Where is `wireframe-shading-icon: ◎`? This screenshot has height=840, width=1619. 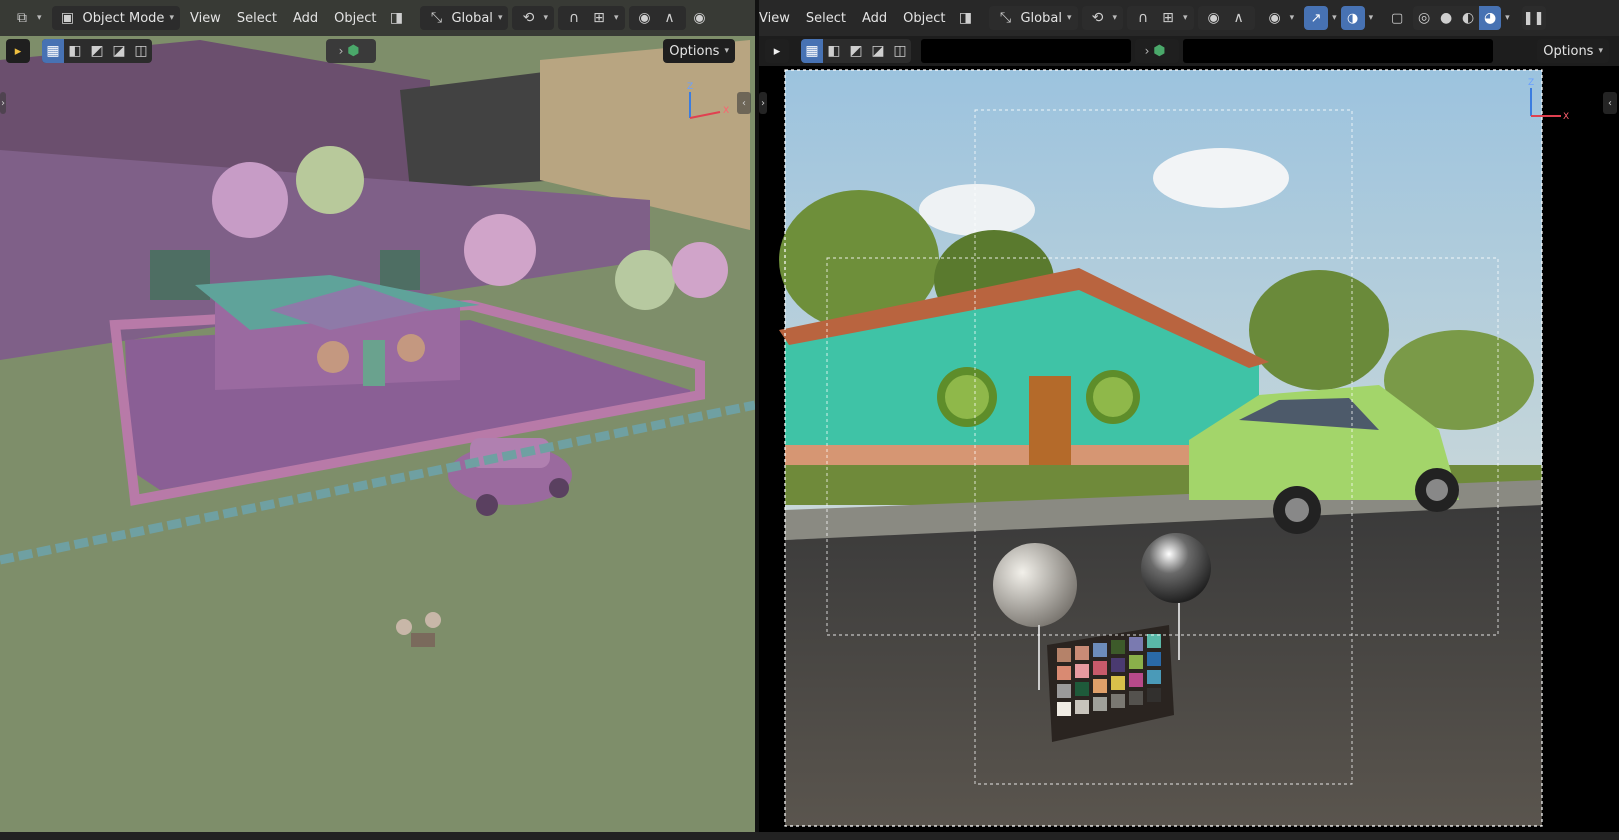
wireframe-shading-icon: ◎ is located at coordinates (1424, 18).